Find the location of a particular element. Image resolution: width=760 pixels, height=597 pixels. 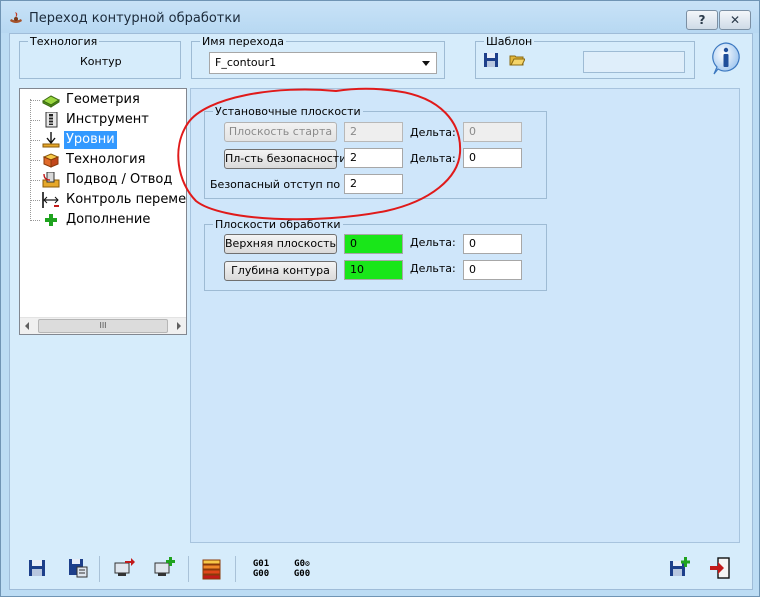

exit-icon is located at coordinates (720, 568).